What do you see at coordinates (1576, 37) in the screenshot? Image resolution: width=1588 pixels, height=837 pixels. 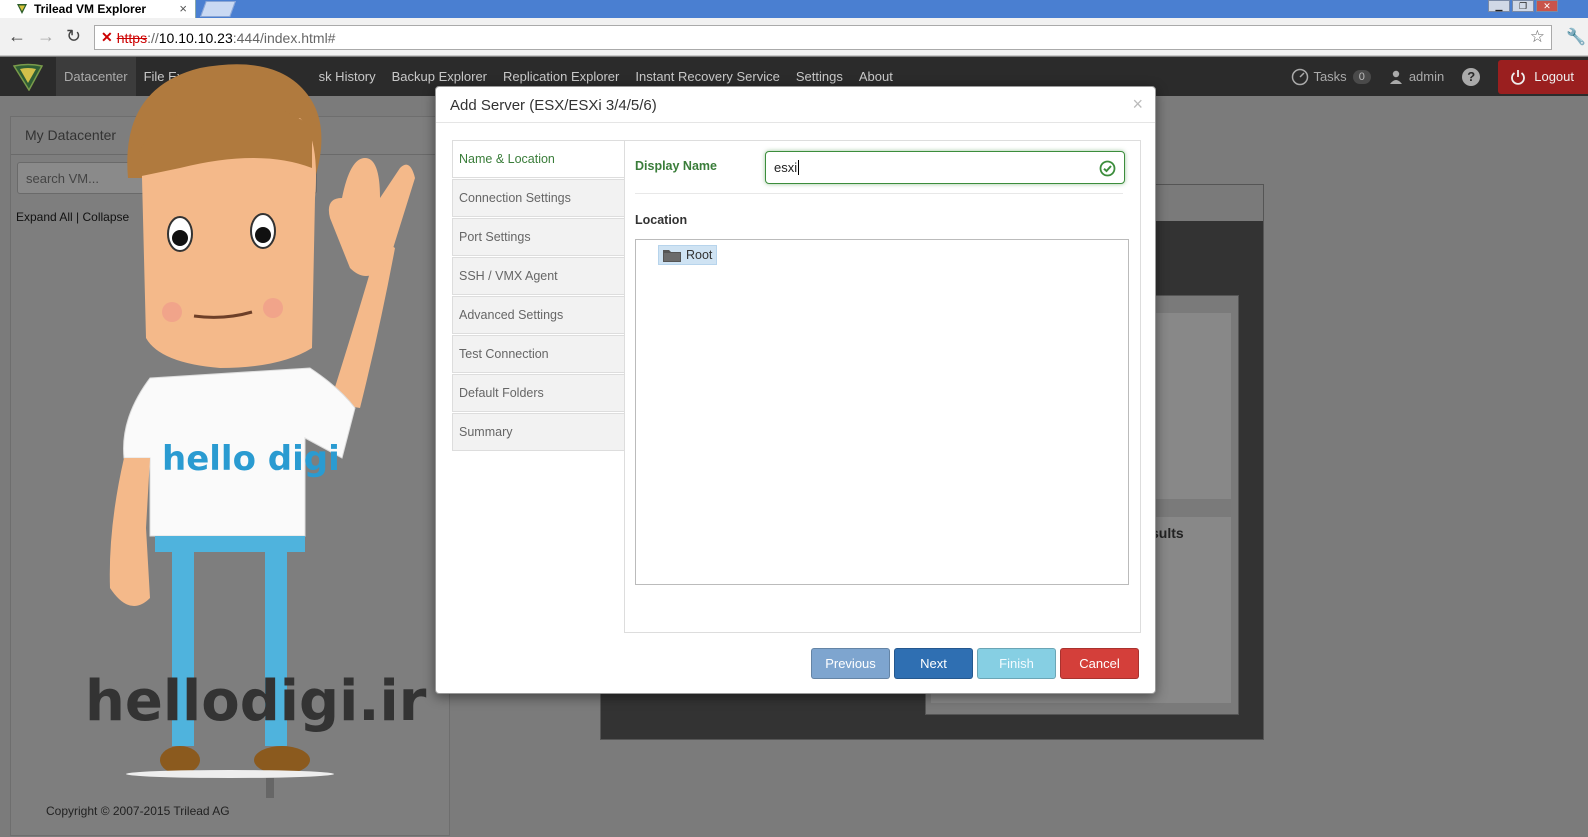 I see `wrench-icon: 🔧` at bounding box center [1576, 37].